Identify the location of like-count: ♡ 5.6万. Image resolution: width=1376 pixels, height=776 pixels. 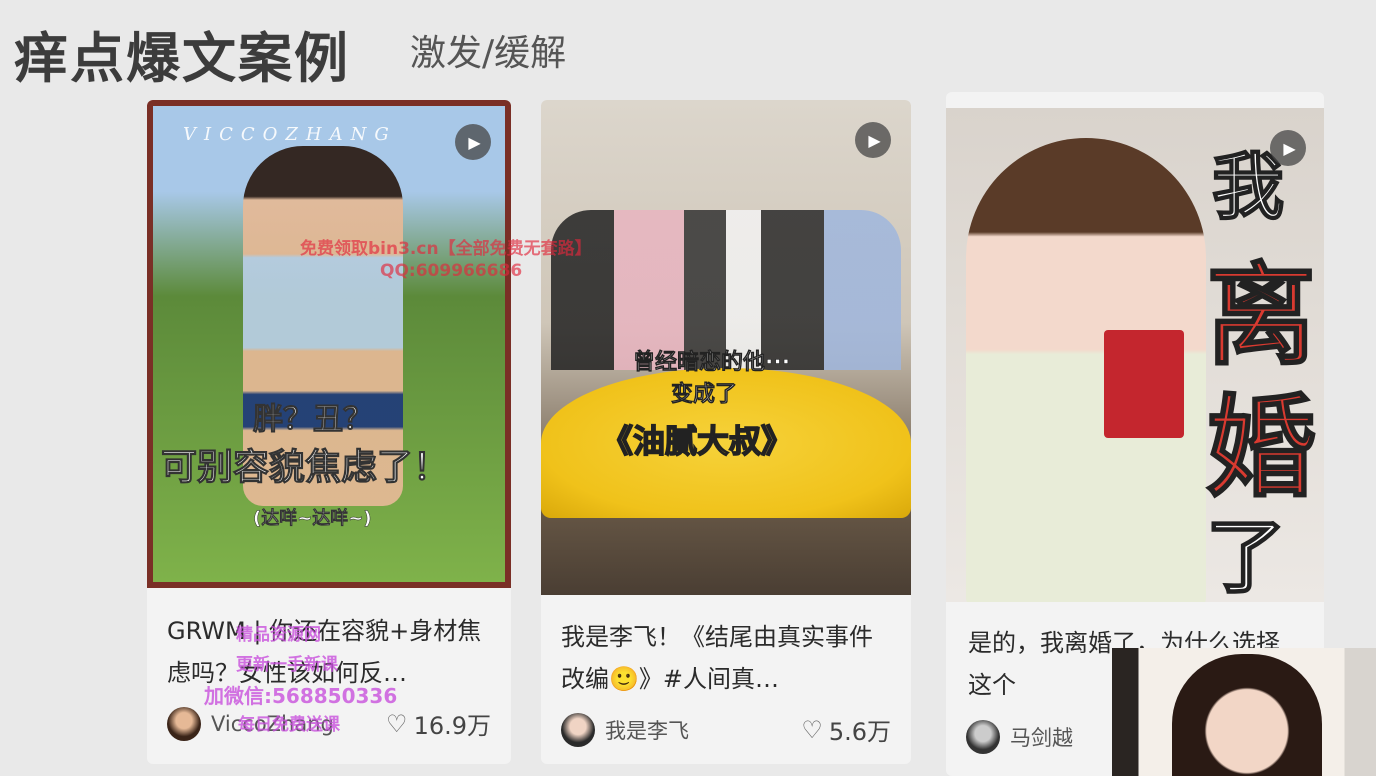
(846, 729).